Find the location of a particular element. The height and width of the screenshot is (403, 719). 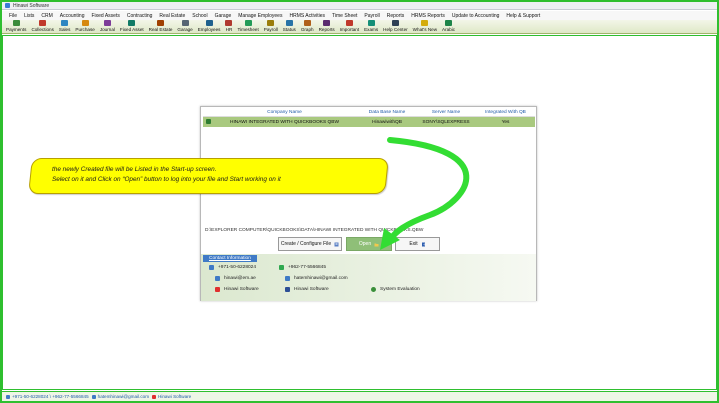

contact-information-tab: Contact Information is located at coordinates (230, 258).